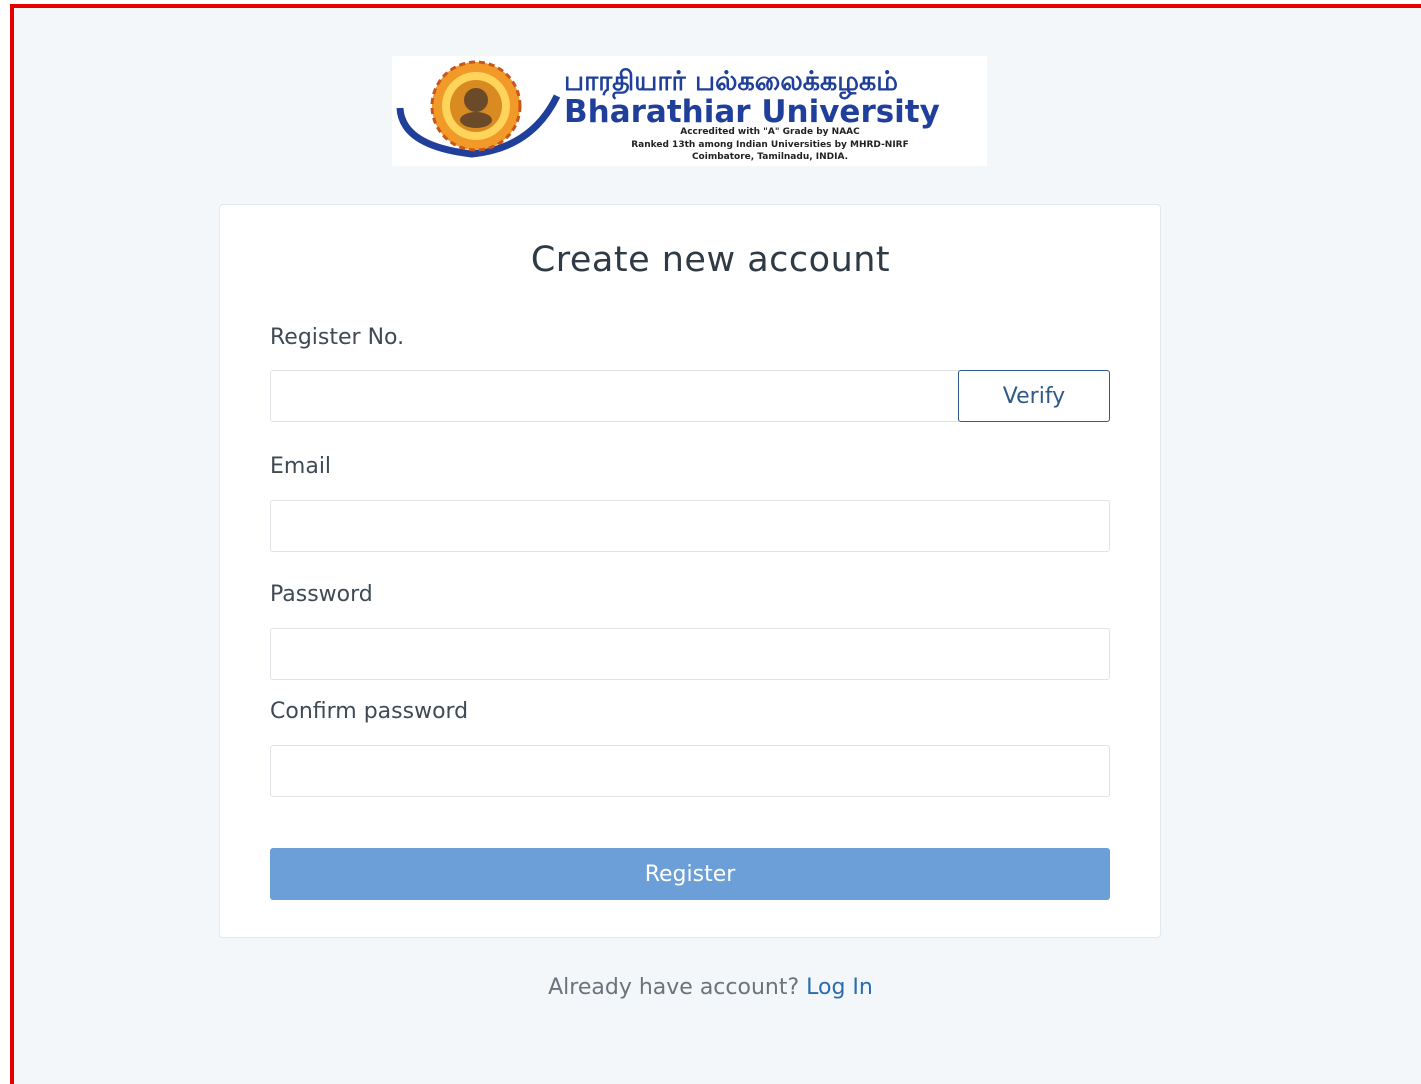 Image resolution: width=1421 pixels, height=1084 pixels. What do you see at coordinates (321, 594) in the screenshot?
I see `password-label: Password` at bounding box center [321, 594].